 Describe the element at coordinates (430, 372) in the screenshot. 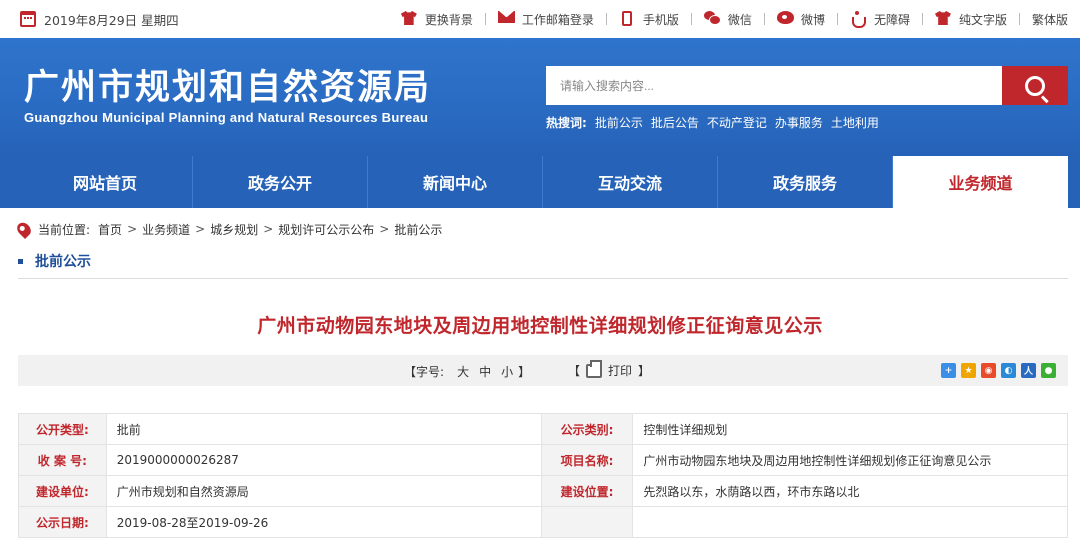

I see `font-size-label: 字号:` at that location.